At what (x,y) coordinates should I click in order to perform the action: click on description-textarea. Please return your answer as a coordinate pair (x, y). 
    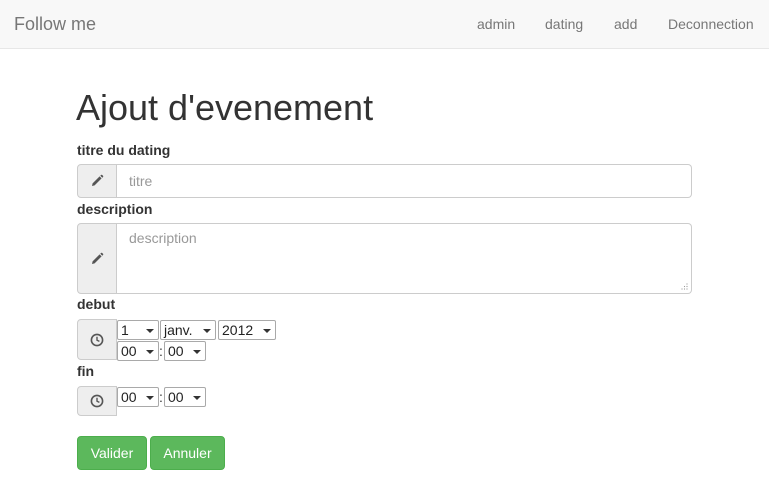
    Looking at the image, I should click on (404, 258).